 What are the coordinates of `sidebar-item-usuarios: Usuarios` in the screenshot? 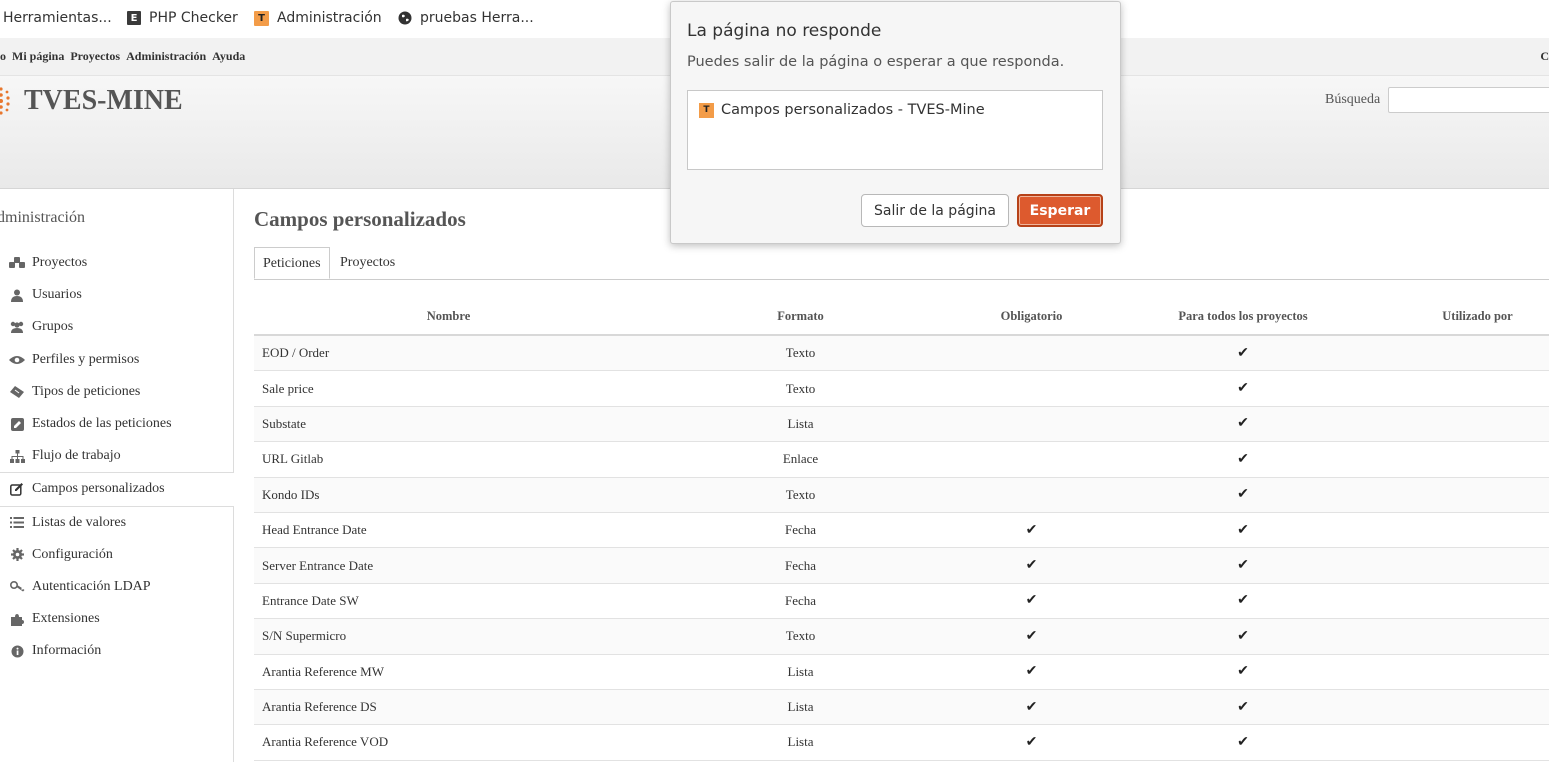 It's located at (116, 295).